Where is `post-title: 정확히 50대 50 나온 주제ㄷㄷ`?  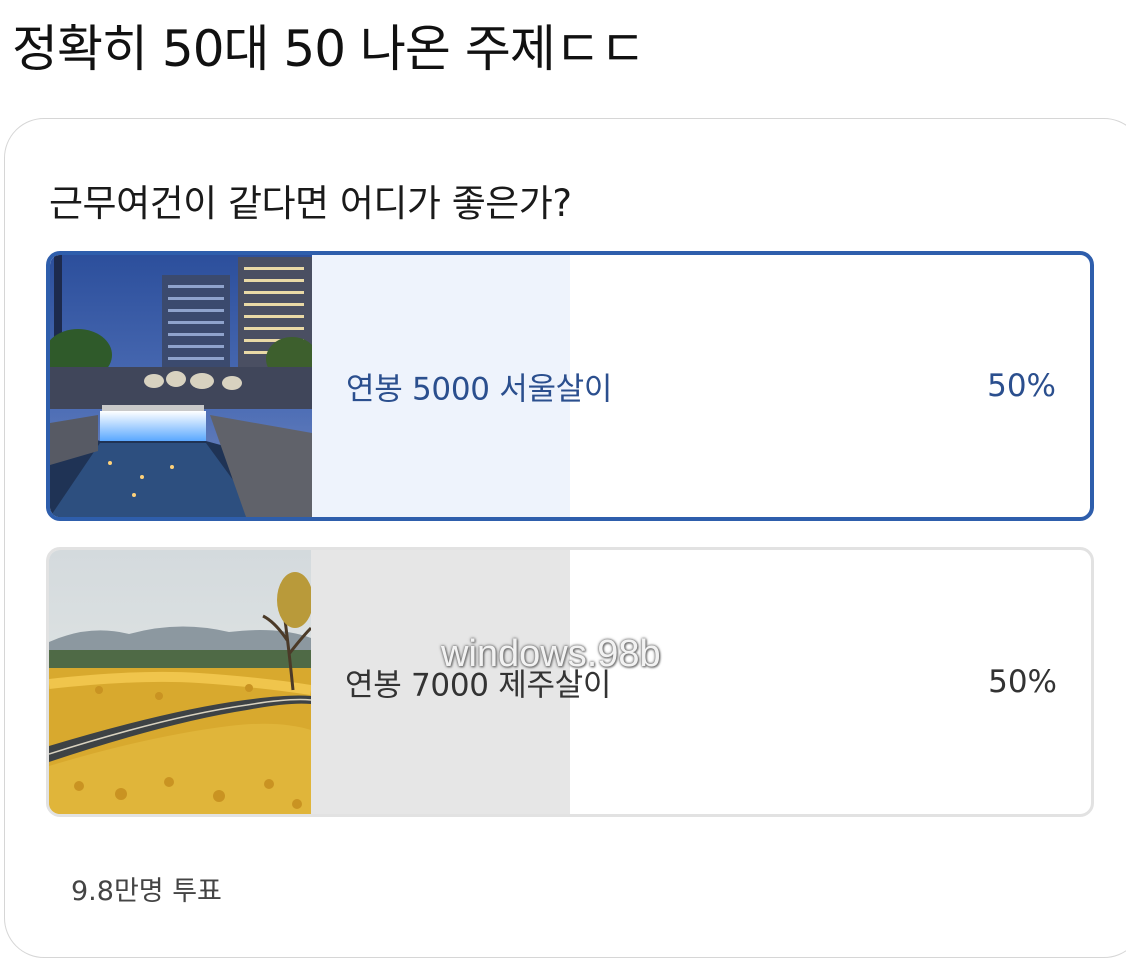
post-title: 정확히 50대 50 나온 주제ㄷㄷ is located at coordinates (329, 49).